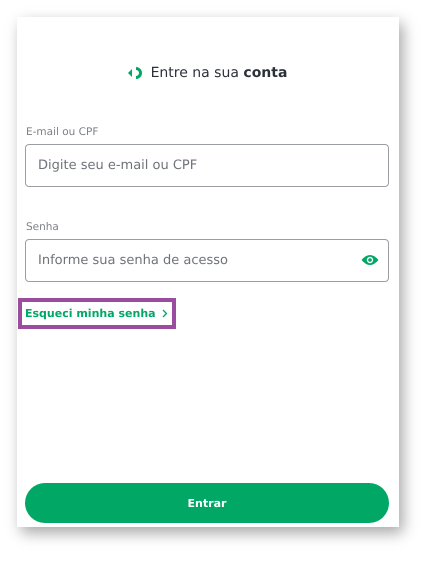  What do you see at coordinates (97, 313) in the screenshot?
I see `forgot-password-link: Esqueci minha senha` at bounding box center [97, 313].